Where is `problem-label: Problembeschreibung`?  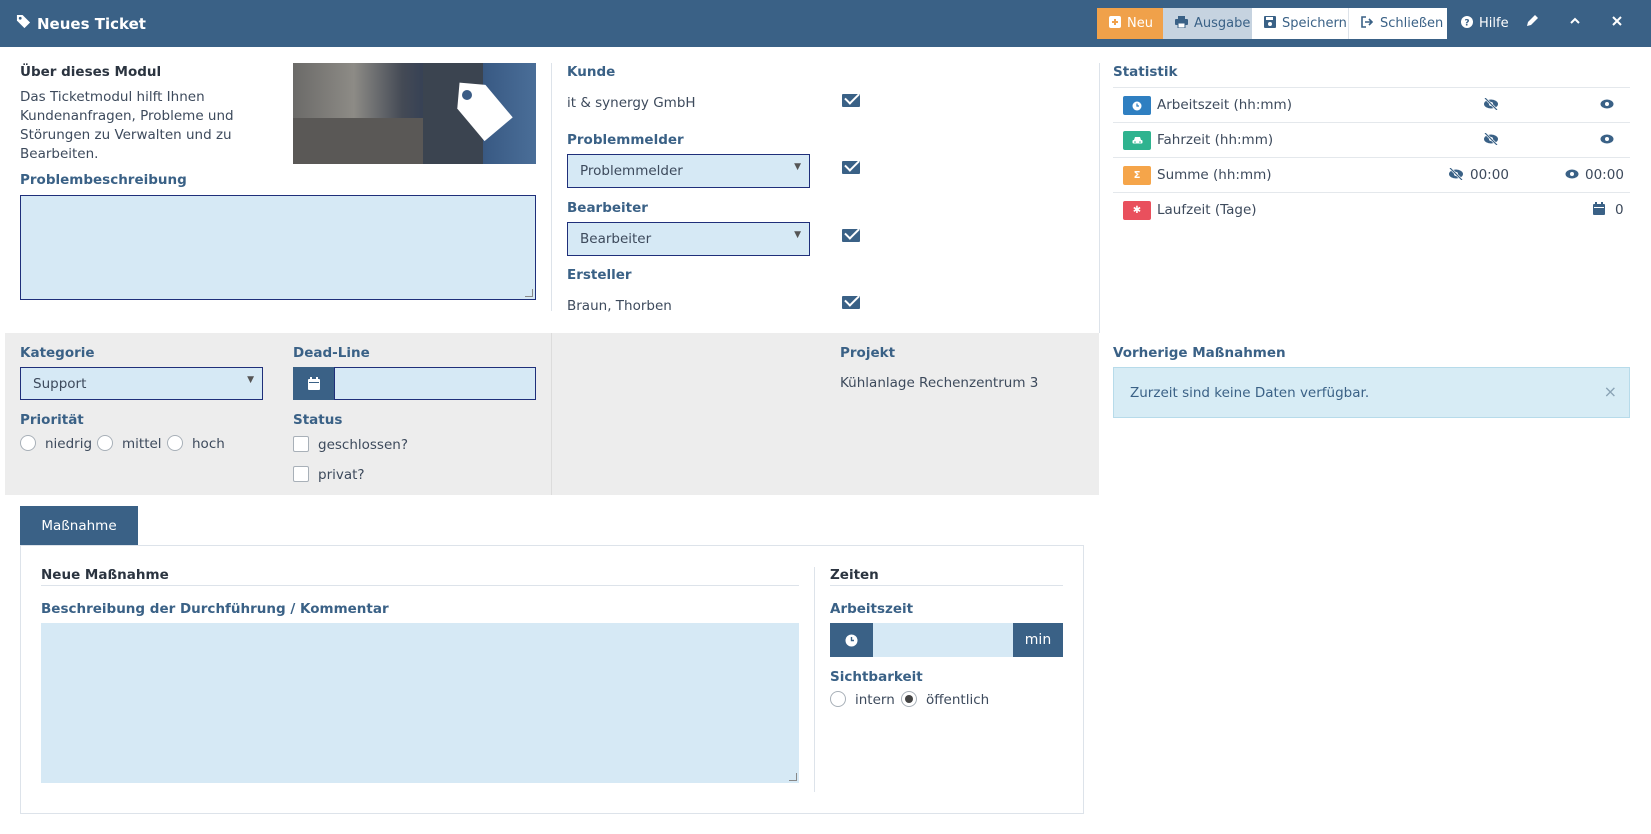
problem-label: Problembeschreibung is located at coordinates (103, 180).